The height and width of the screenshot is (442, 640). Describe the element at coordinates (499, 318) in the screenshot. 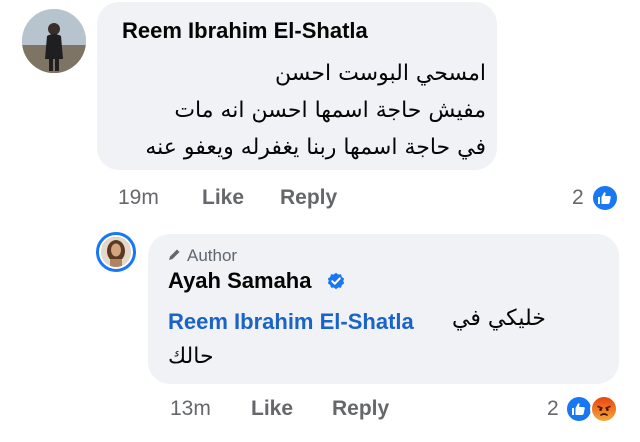

I see `reply-text-line: خليكي في` at that location.